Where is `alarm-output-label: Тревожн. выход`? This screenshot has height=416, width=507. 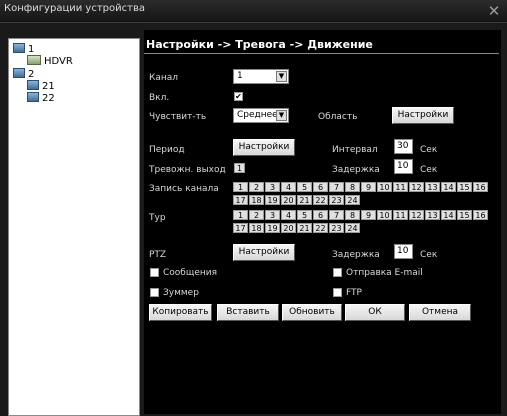 alarm-output-label: Тревожн. выход is located at coordinates (187, 170).